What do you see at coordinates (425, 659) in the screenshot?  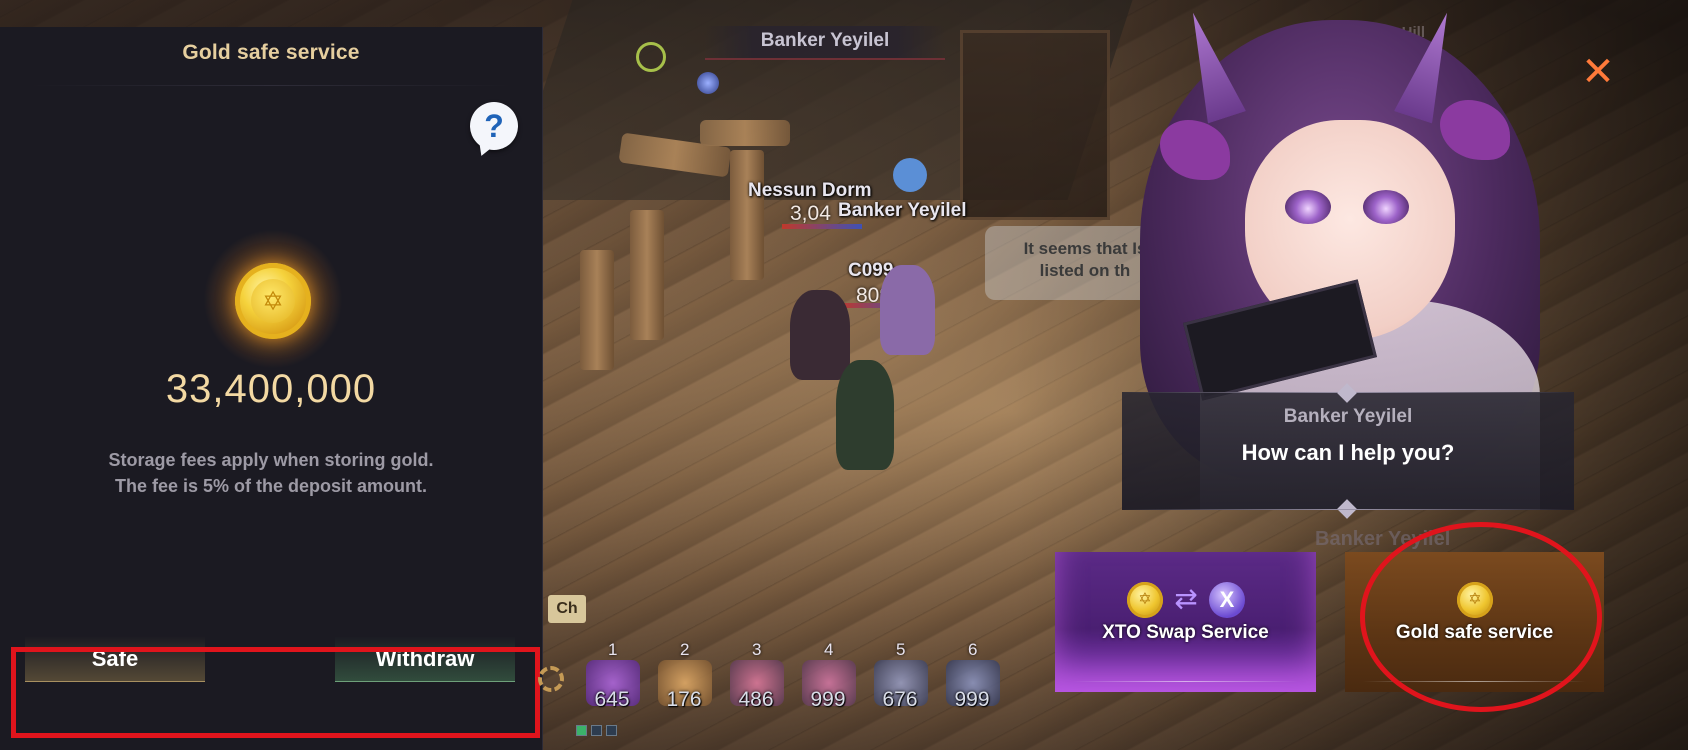 I see `withdraw-button: Withdraw` at bounding box center [425, 659].